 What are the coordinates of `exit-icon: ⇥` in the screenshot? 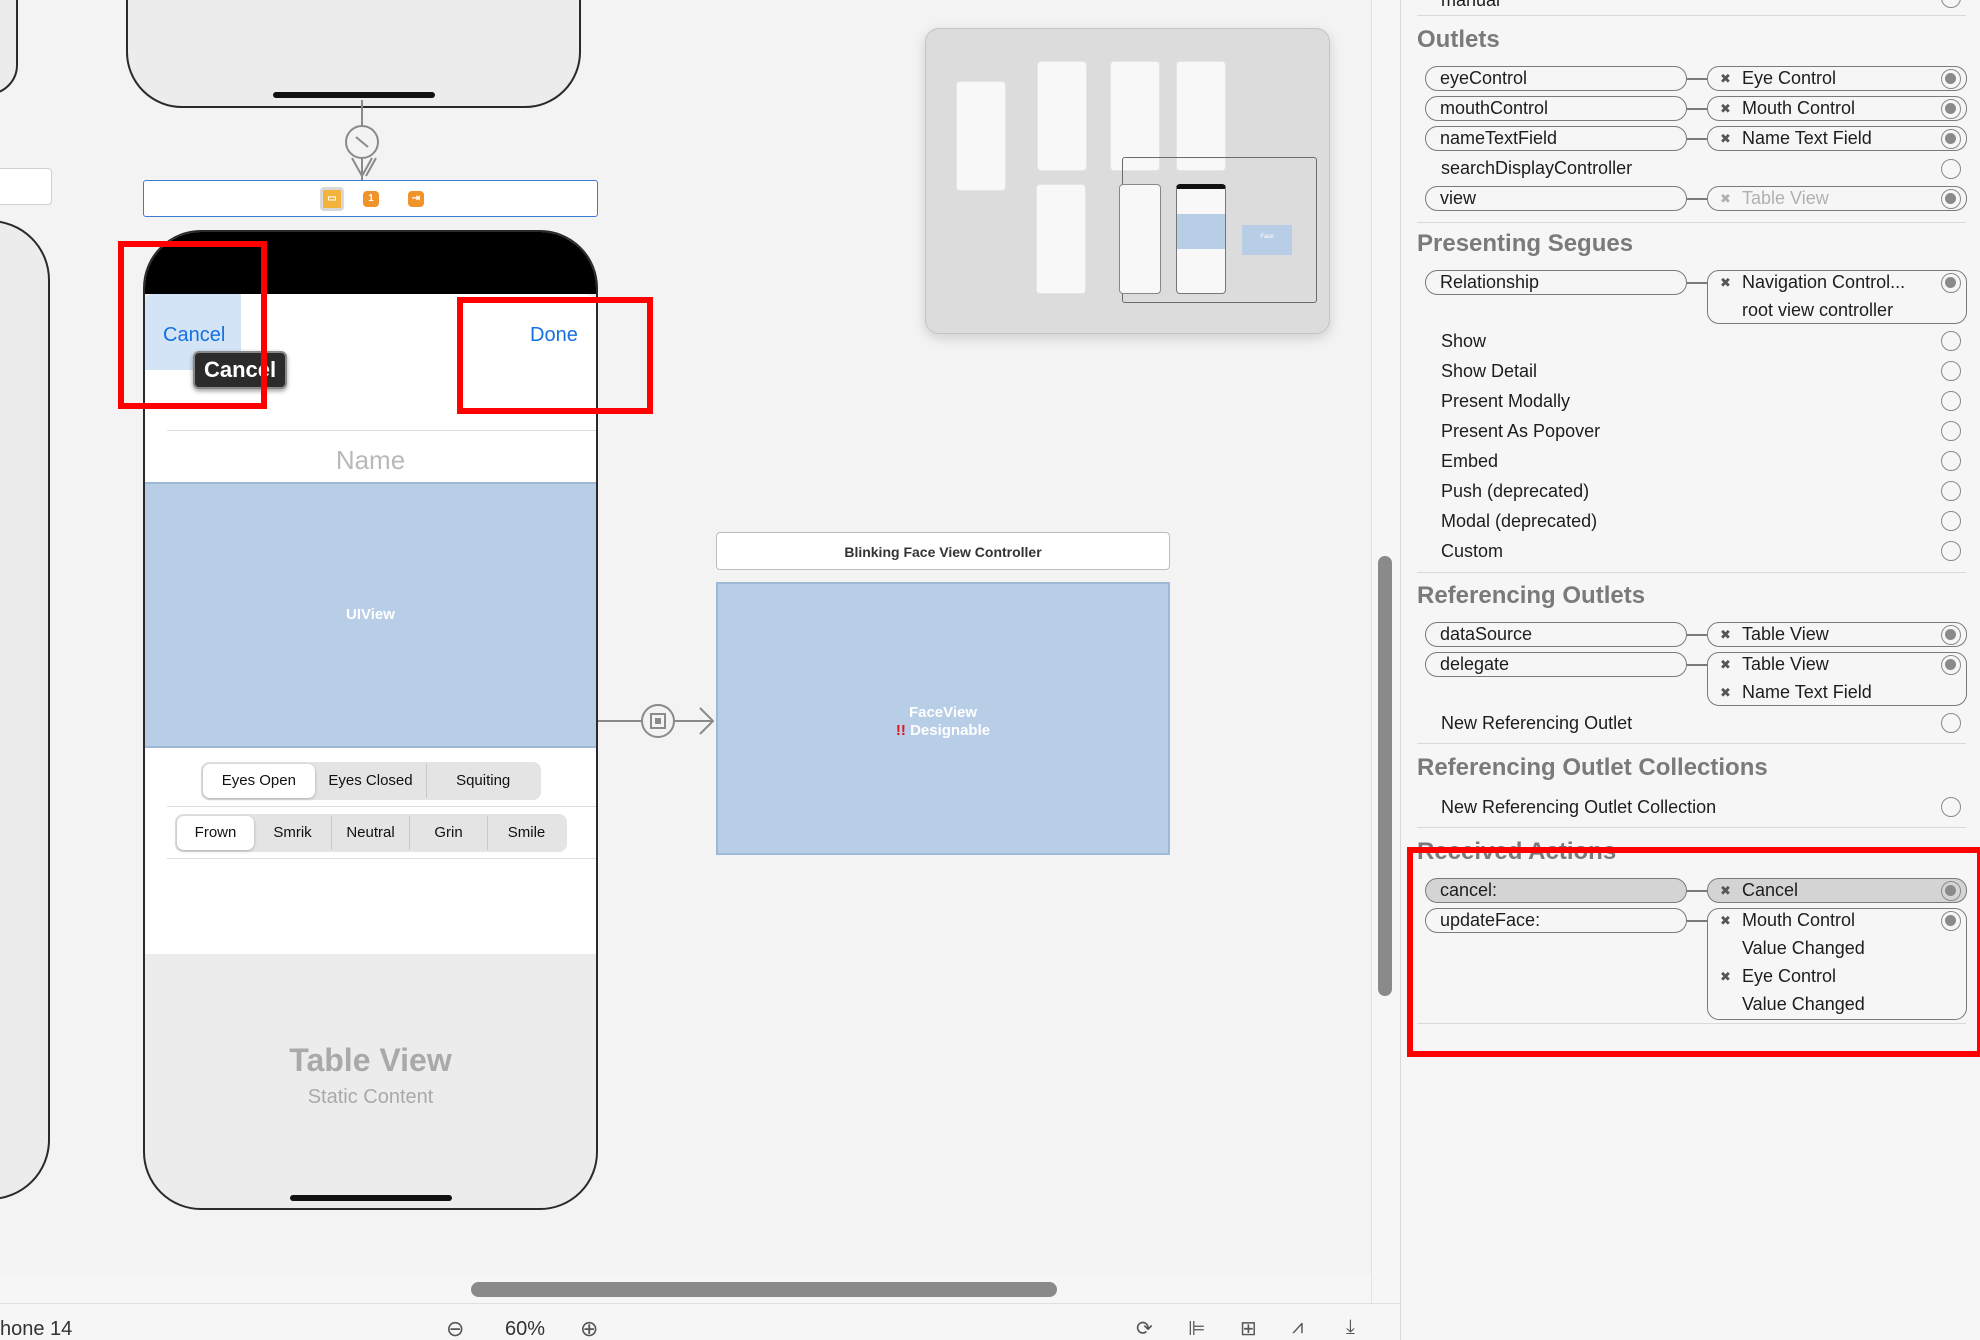 It's located at (416, 199).